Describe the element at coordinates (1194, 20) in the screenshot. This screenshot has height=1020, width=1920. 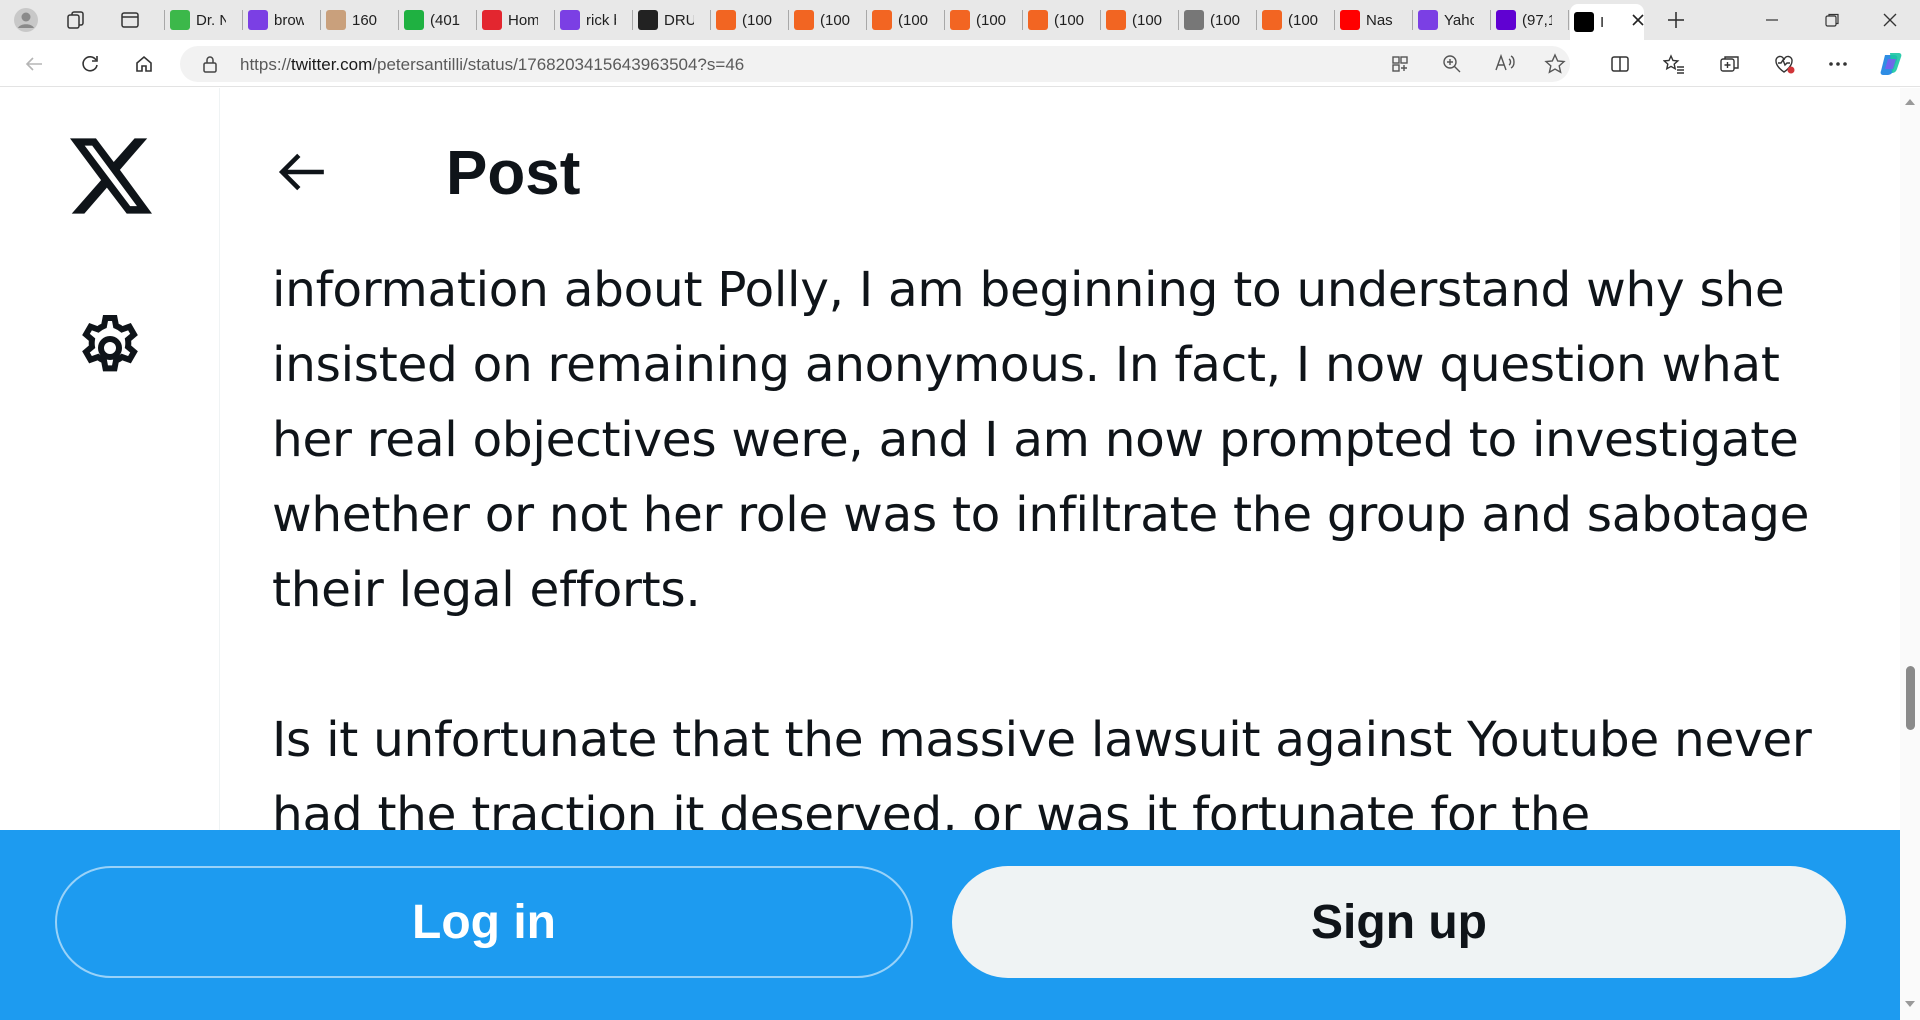
I see `gray-icon` at that location.